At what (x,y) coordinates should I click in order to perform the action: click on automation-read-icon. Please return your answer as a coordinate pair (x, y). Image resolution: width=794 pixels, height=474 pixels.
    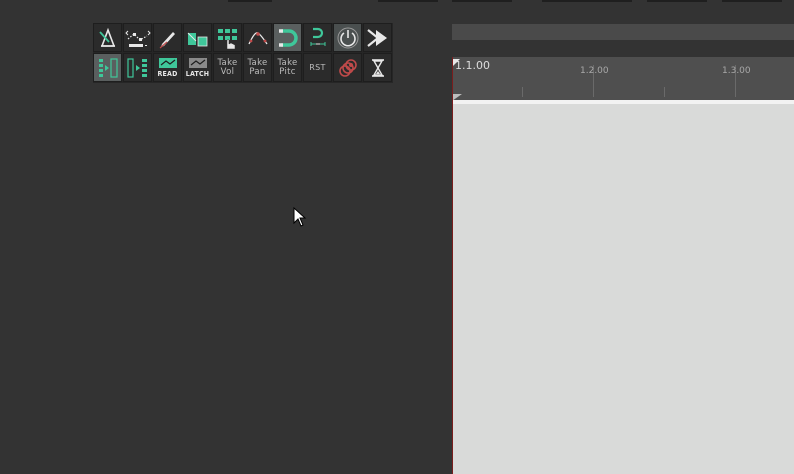
    Looking at the image, I should click on (168, 63).